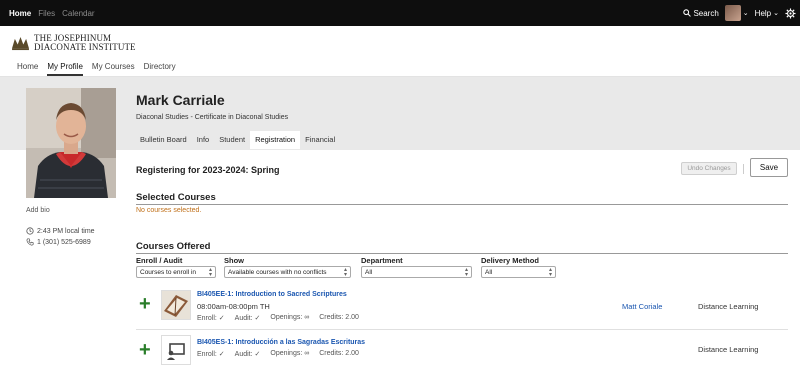  Describe the element at coordinates (85, 47) in the screenshot. I see `logo-line-2: DIACONATE INSTITUTE` at that location.